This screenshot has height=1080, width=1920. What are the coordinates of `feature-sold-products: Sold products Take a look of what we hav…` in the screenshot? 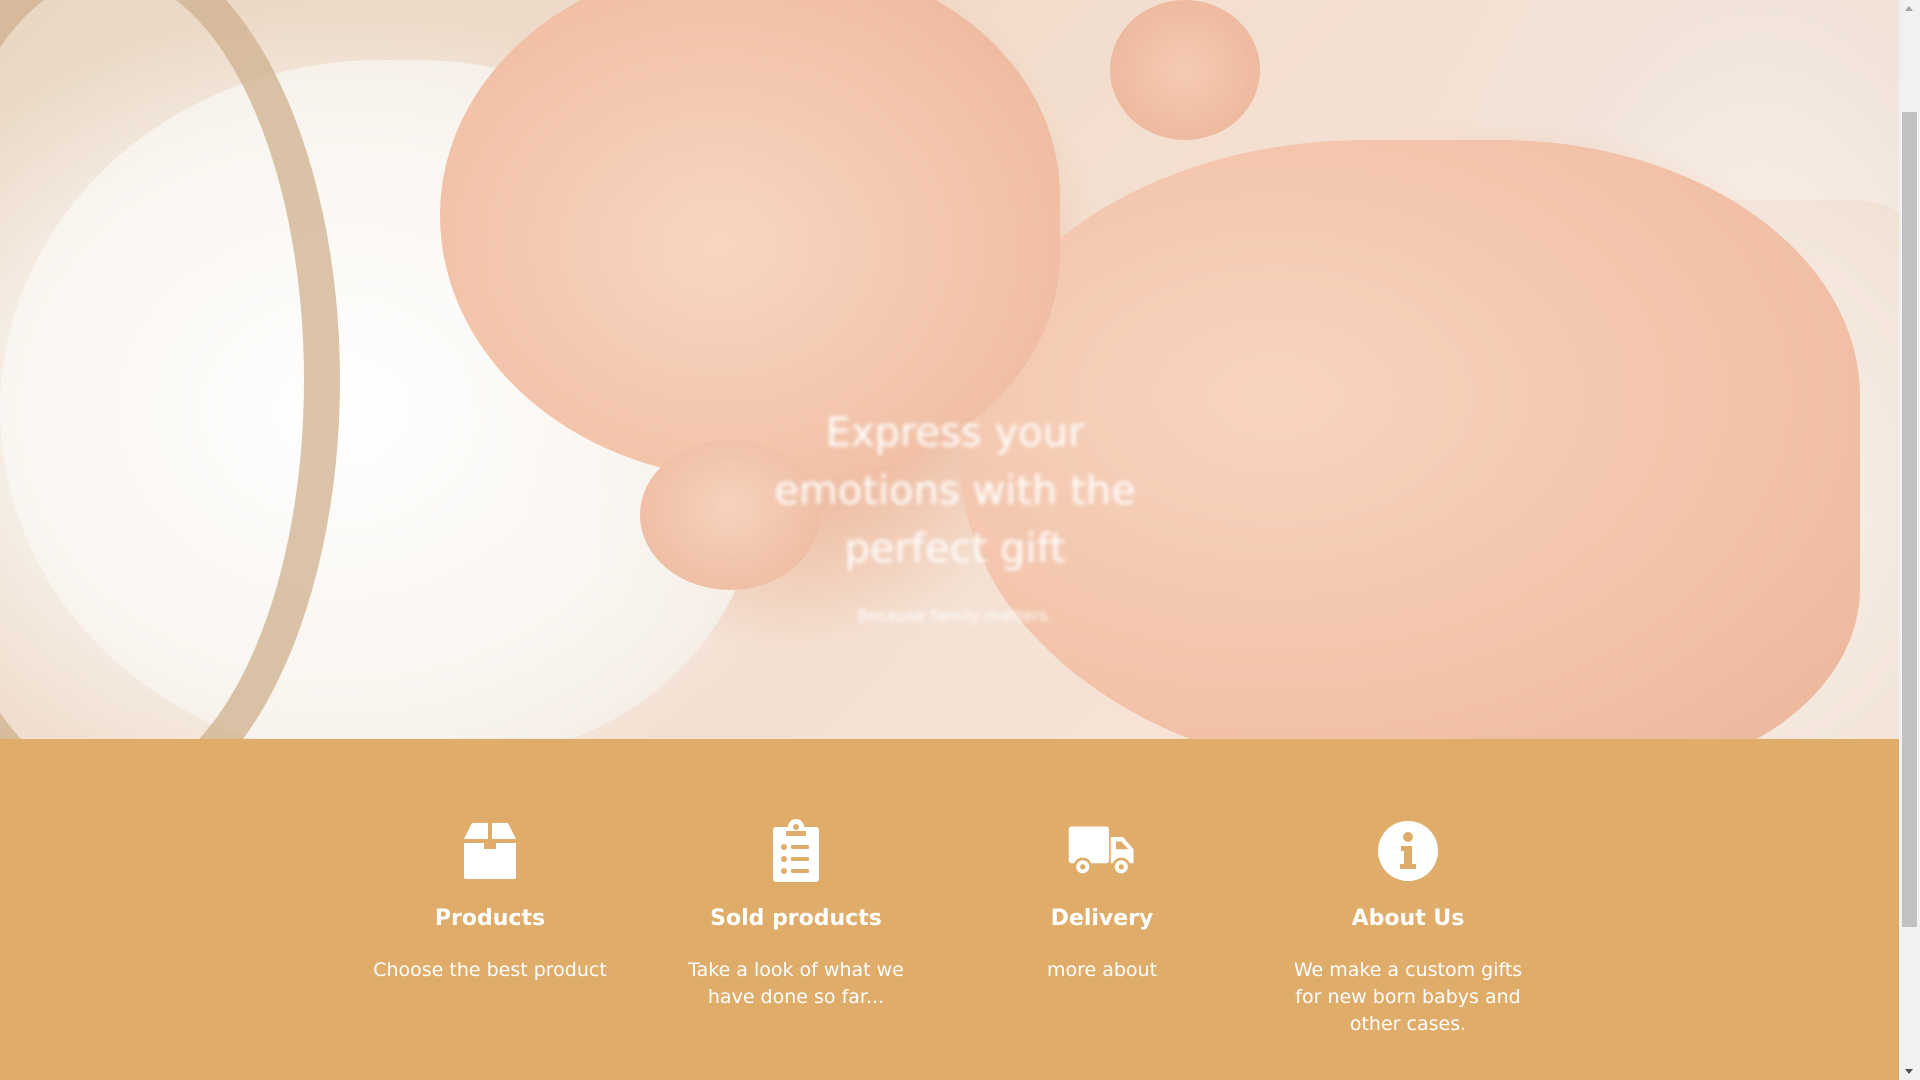 It's located at (796, 915).